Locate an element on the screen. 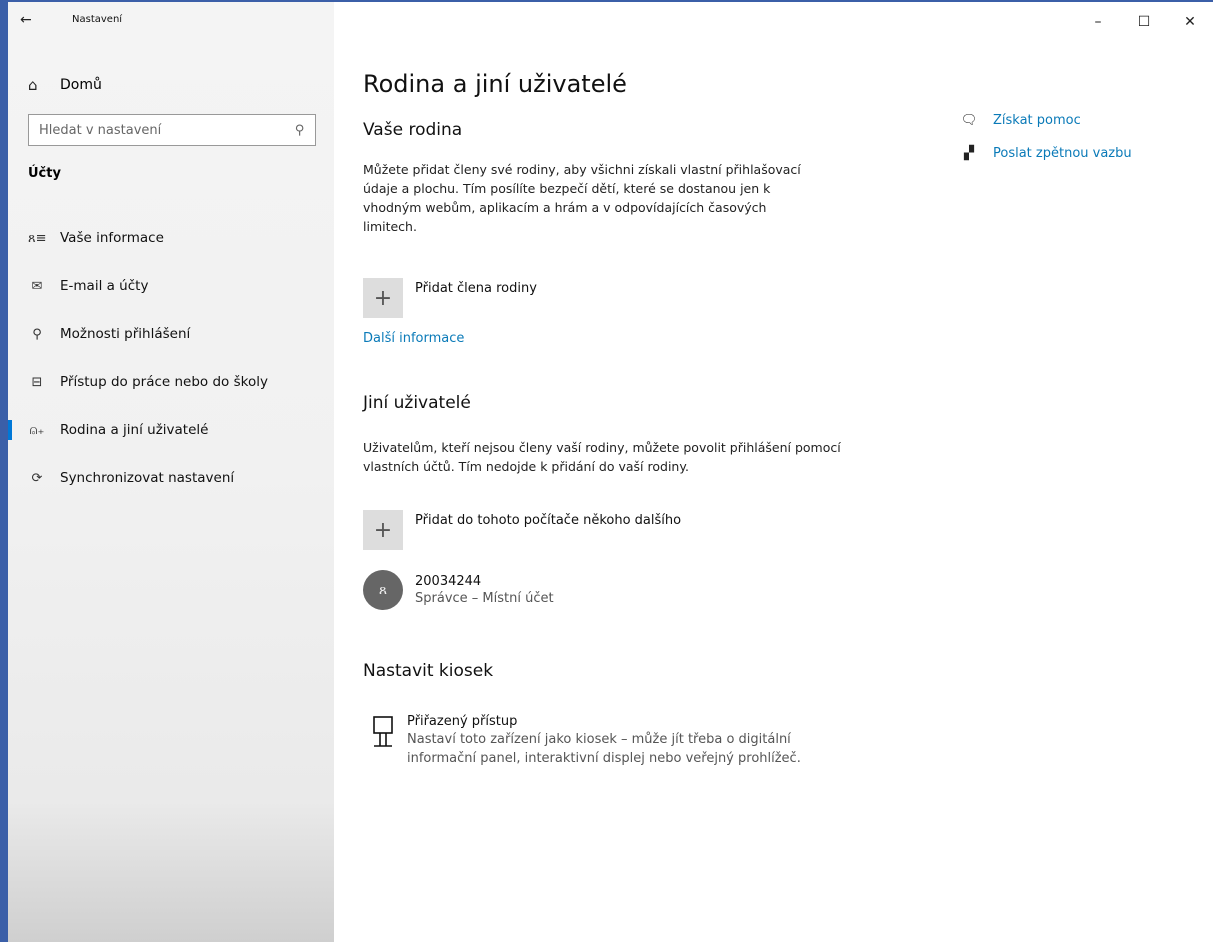 The height and width of the screenshot is (942, 1213). sidebar-item-work-school: ⊟ Přístup do práce nebo do školy is located at coordinates (171, 382).